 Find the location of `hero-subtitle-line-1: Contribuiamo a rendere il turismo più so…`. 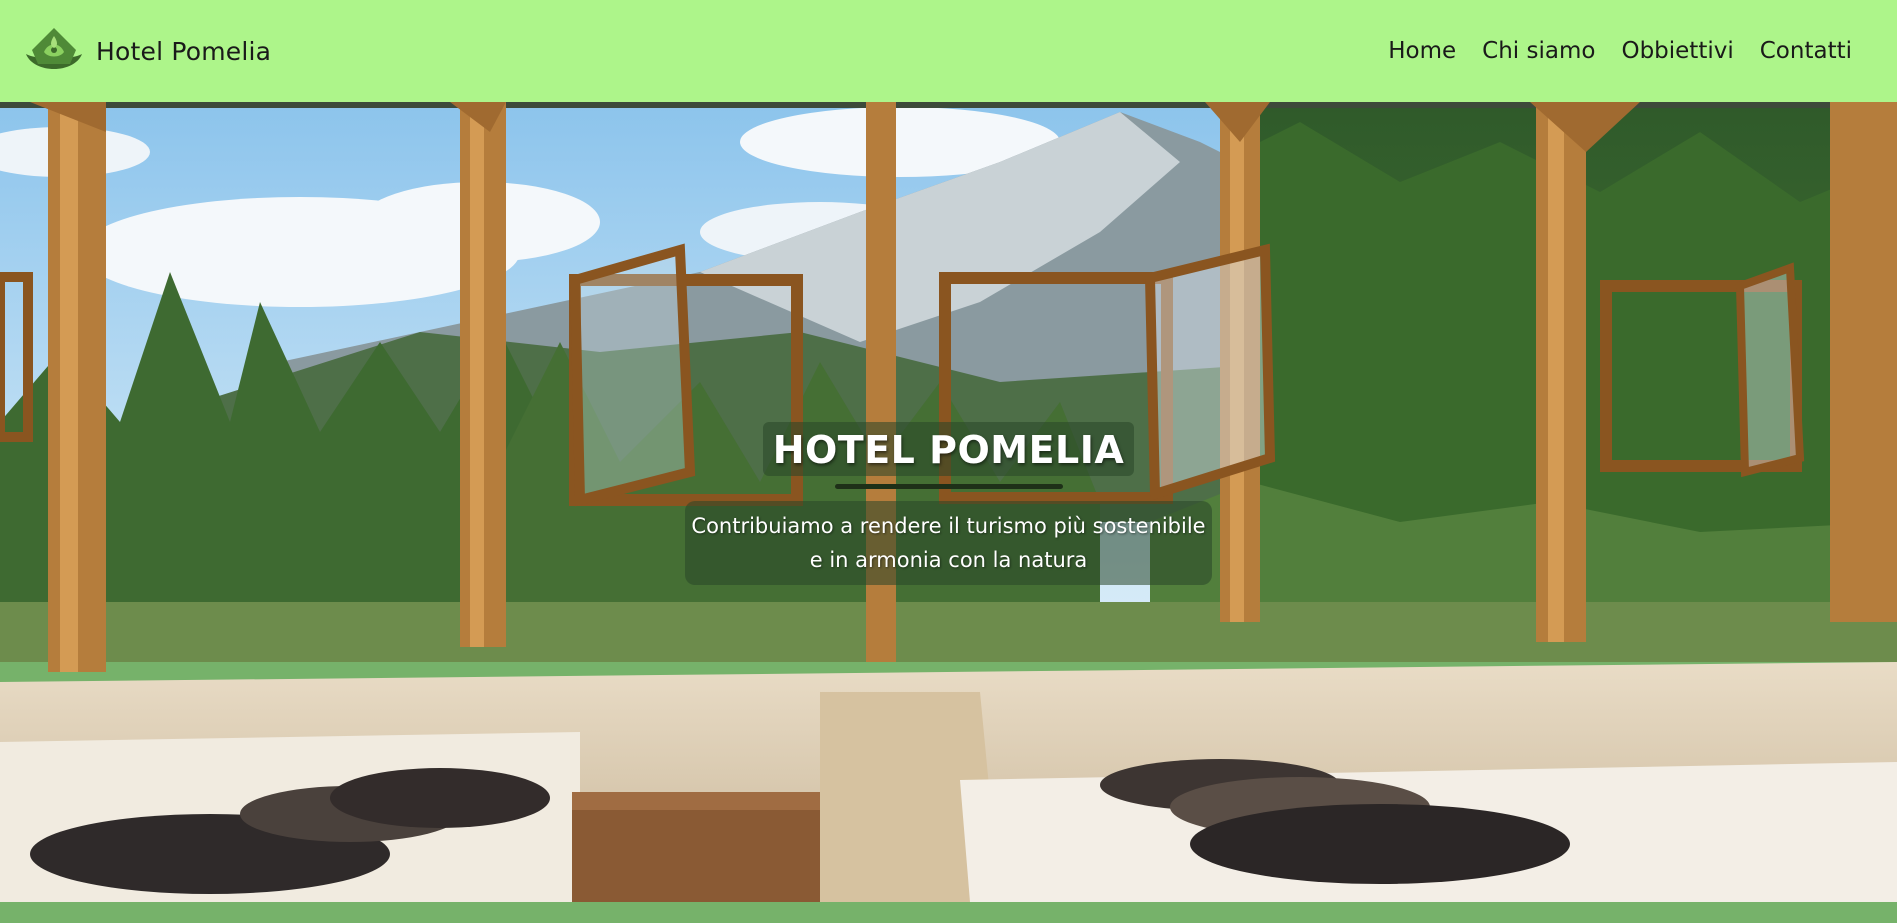

hero-subtitle-line-1: Contribuiamo a rendere il turismo più so… is located at coordinates (948, 526).